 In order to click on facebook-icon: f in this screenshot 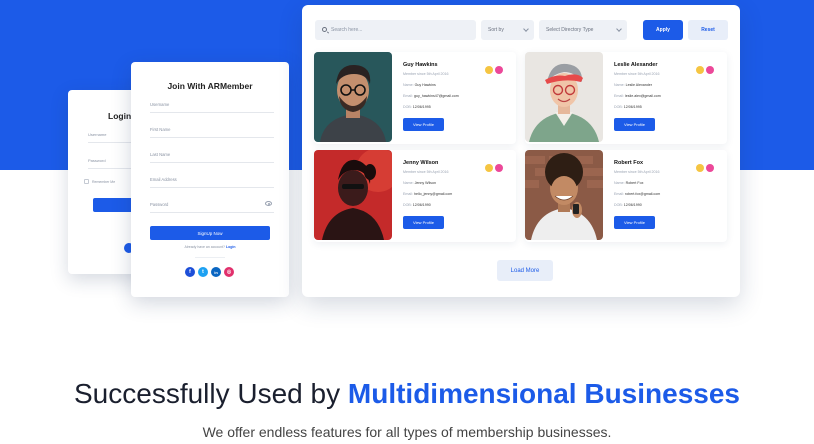, I will do `click(190, 272)`.